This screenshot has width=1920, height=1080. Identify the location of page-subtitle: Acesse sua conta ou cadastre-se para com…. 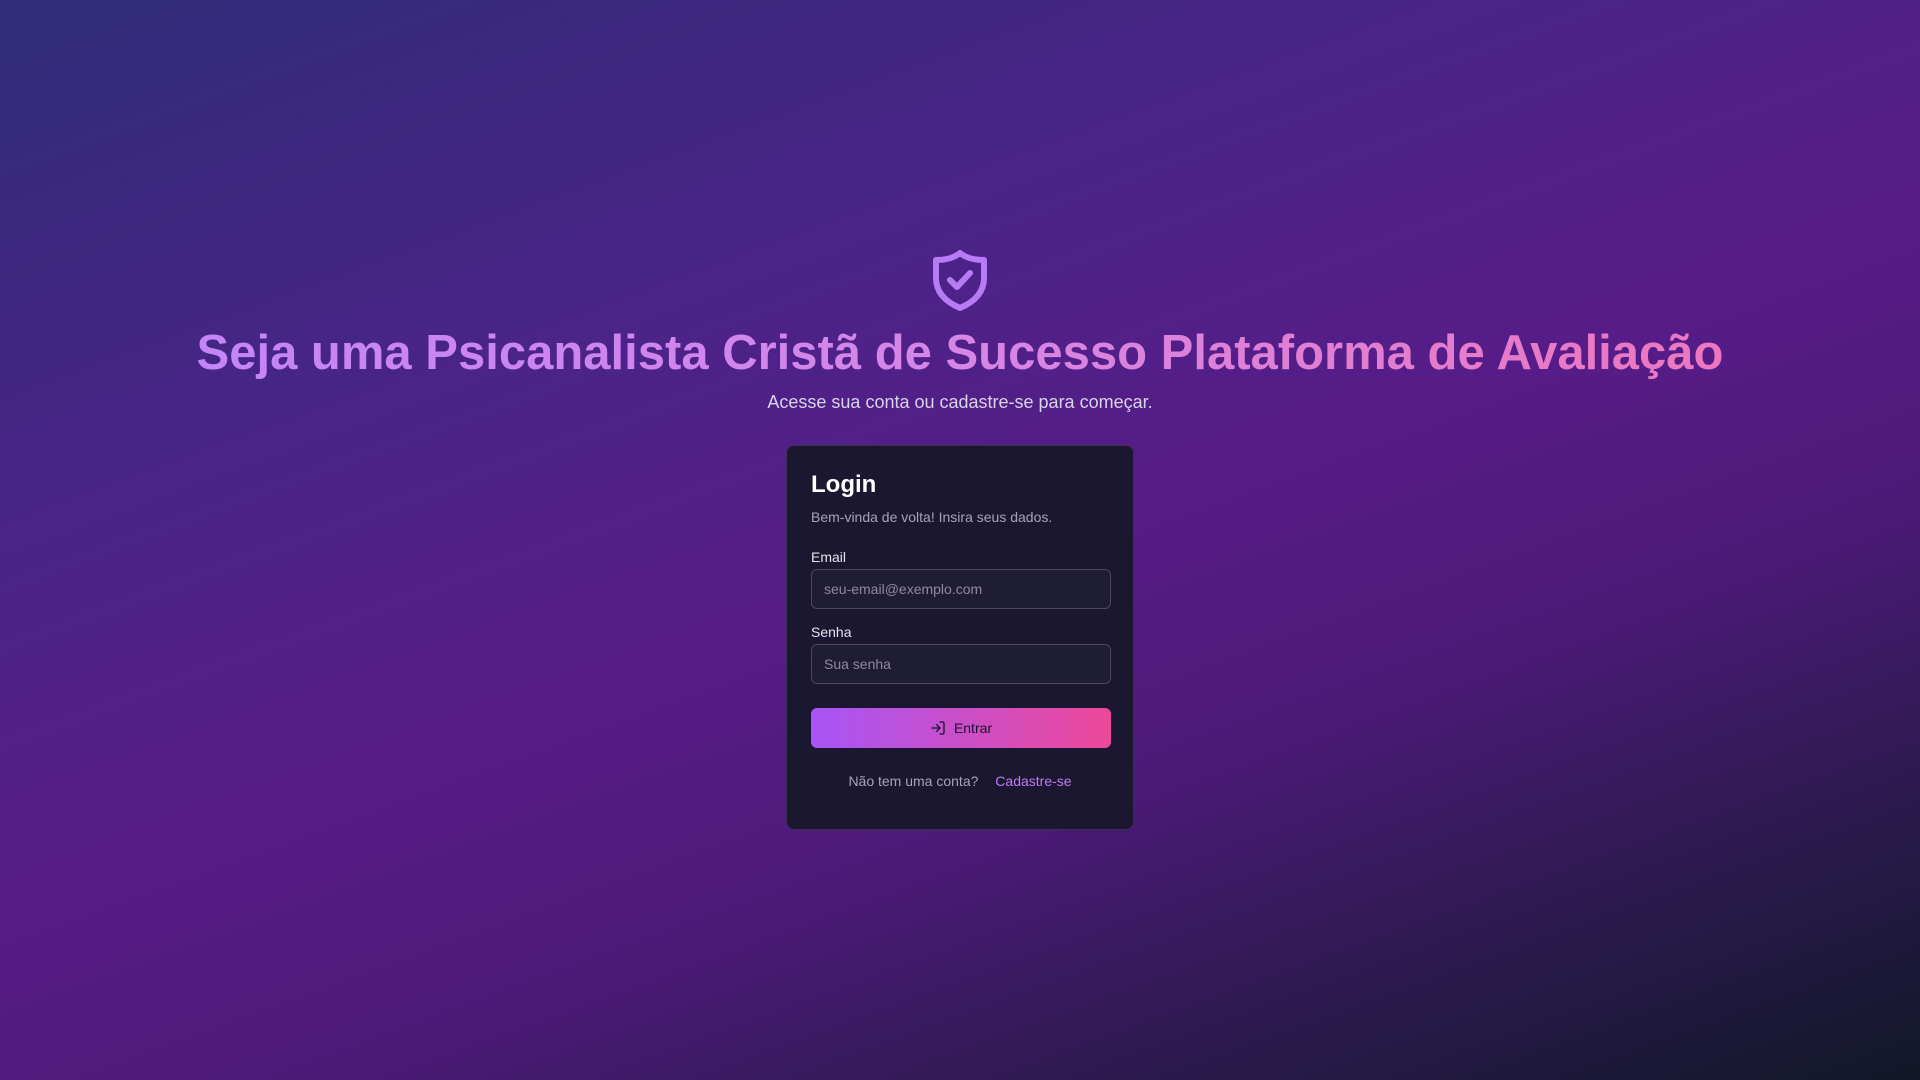
(960, 402).